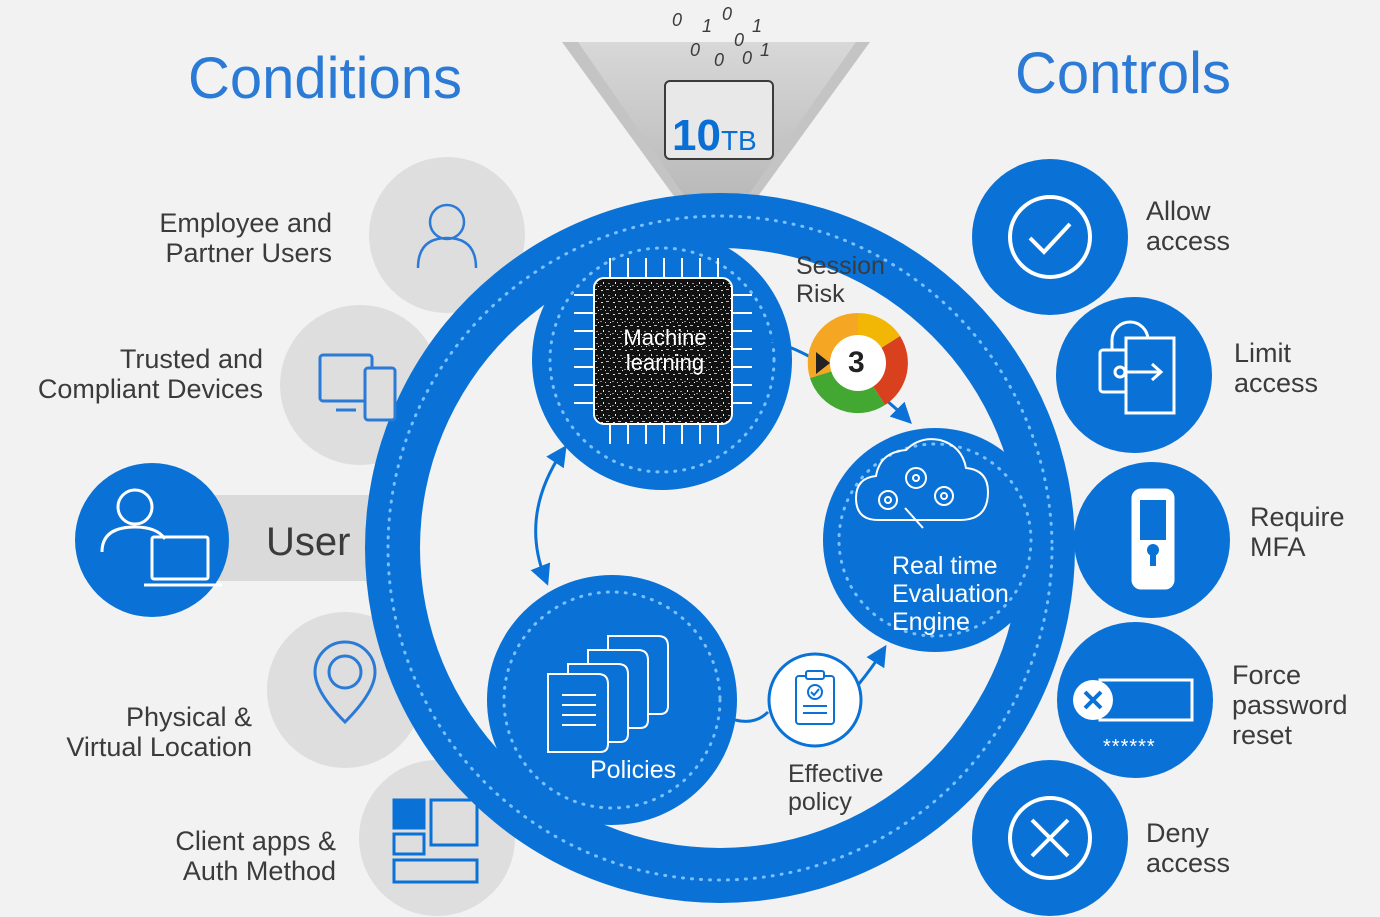 The width and height of the screenshot is (1380, 917). Describe the element at coordinates (1178, 211) in the screenshot. I see `control-allow-line1: Allow` at that location.